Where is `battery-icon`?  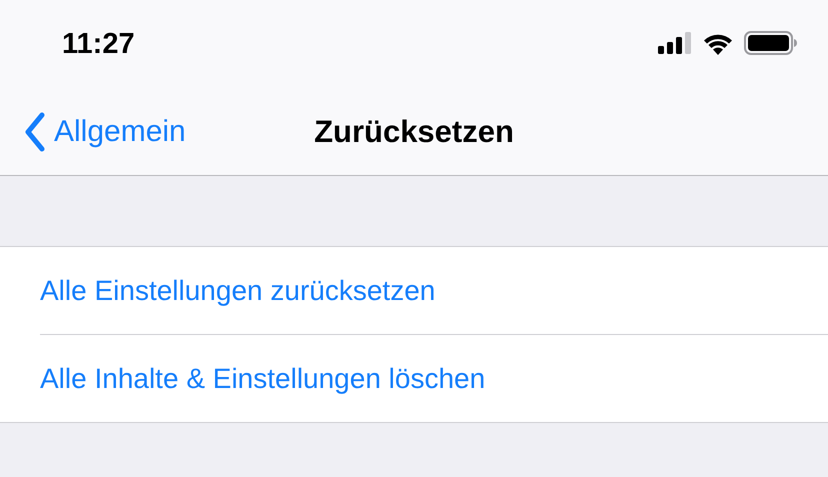
battery-icon is located at coordinates (771, 43).